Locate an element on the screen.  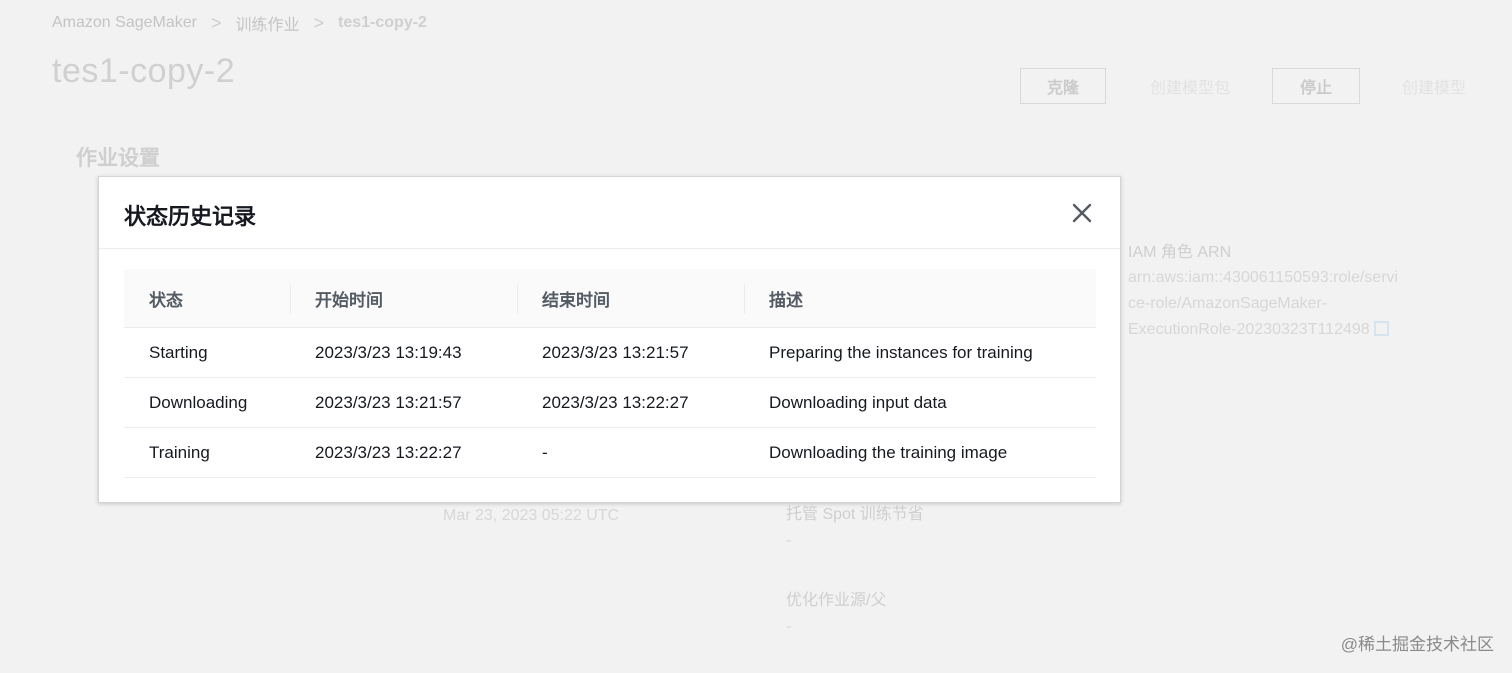
cell-start-time: 2023/3/23 13:22:27 is located at coordinates (388, 452).